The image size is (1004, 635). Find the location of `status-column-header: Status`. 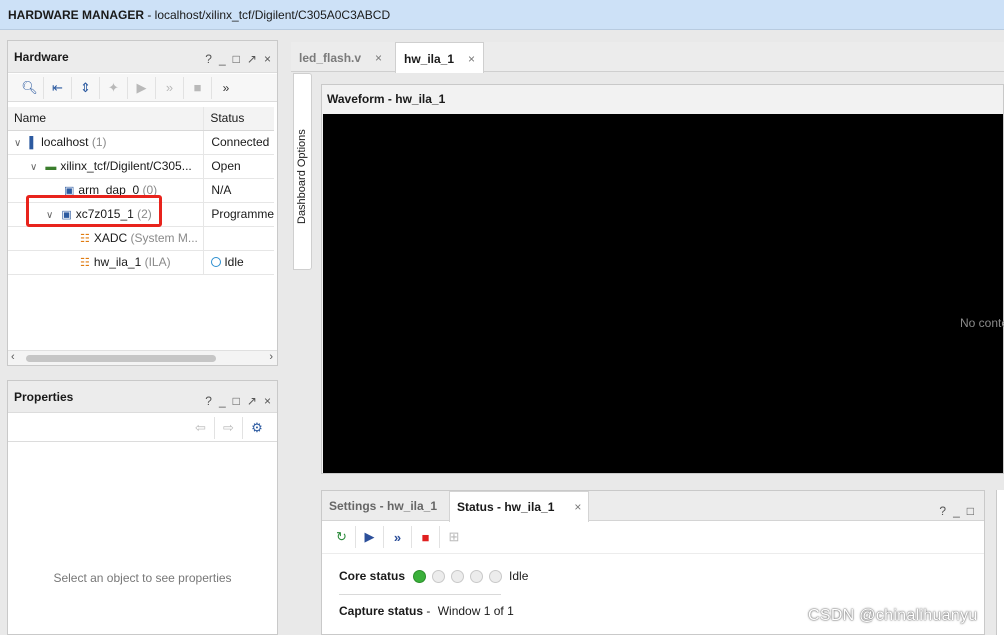

status-column-header: Status is located at coordinates (238, 119).